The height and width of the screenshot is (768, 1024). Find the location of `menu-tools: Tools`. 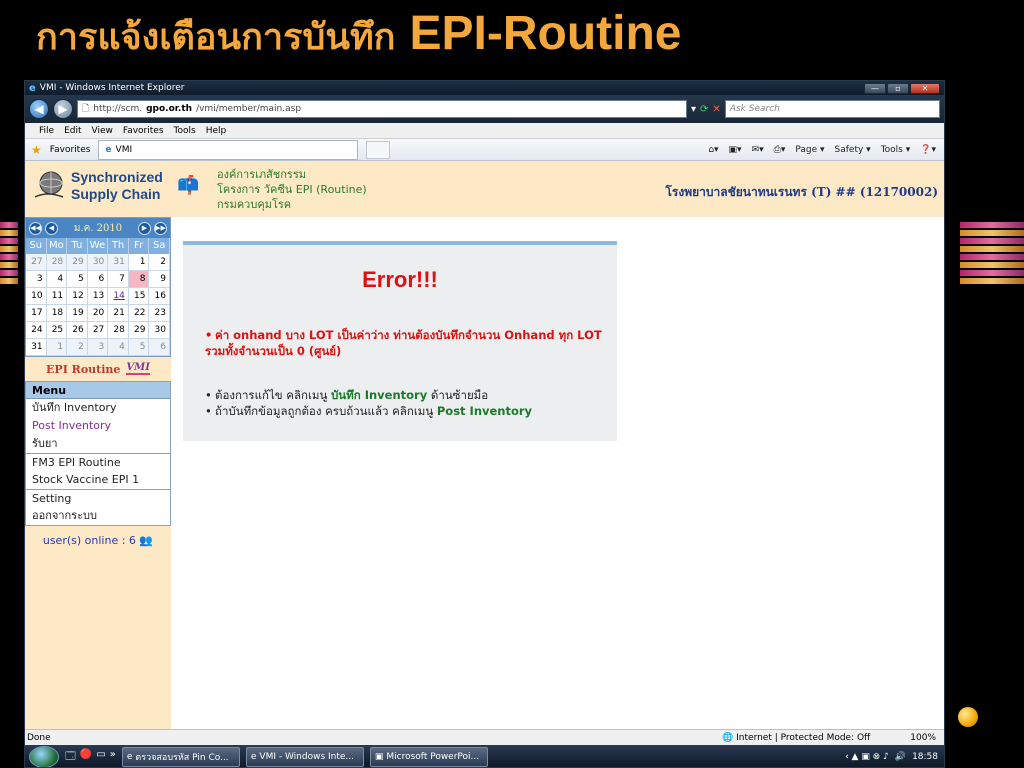

menu-tools: Tools is located at coordinates (185, 131).